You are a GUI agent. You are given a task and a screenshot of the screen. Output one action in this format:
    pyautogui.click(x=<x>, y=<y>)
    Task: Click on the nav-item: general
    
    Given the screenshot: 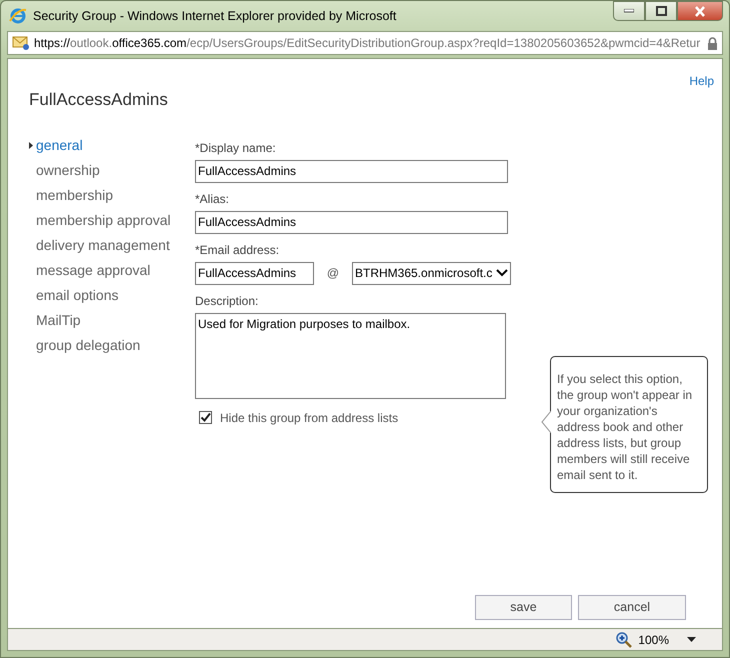 What is the action you would take?
    pyautogui.click(x=112, y=145)
    